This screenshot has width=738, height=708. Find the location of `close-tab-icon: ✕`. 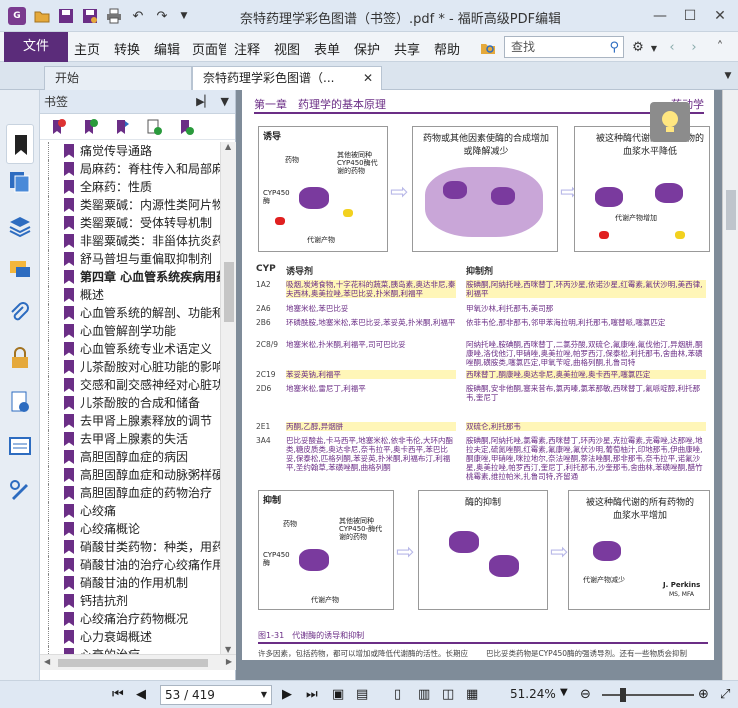

close-tab-icon: ✕ is located at coordinates (368, 78).